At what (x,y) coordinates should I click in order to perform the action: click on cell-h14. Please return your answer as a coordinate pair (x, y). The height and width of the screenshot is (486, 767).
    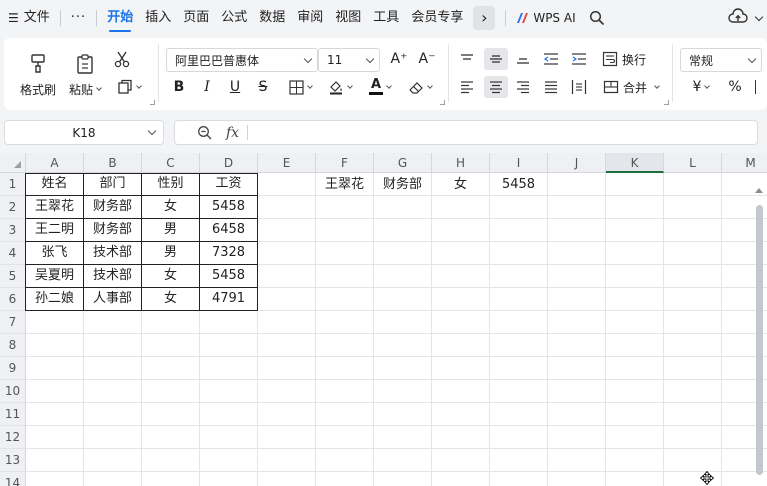
    Looking at the image, I should click on (461, 479).